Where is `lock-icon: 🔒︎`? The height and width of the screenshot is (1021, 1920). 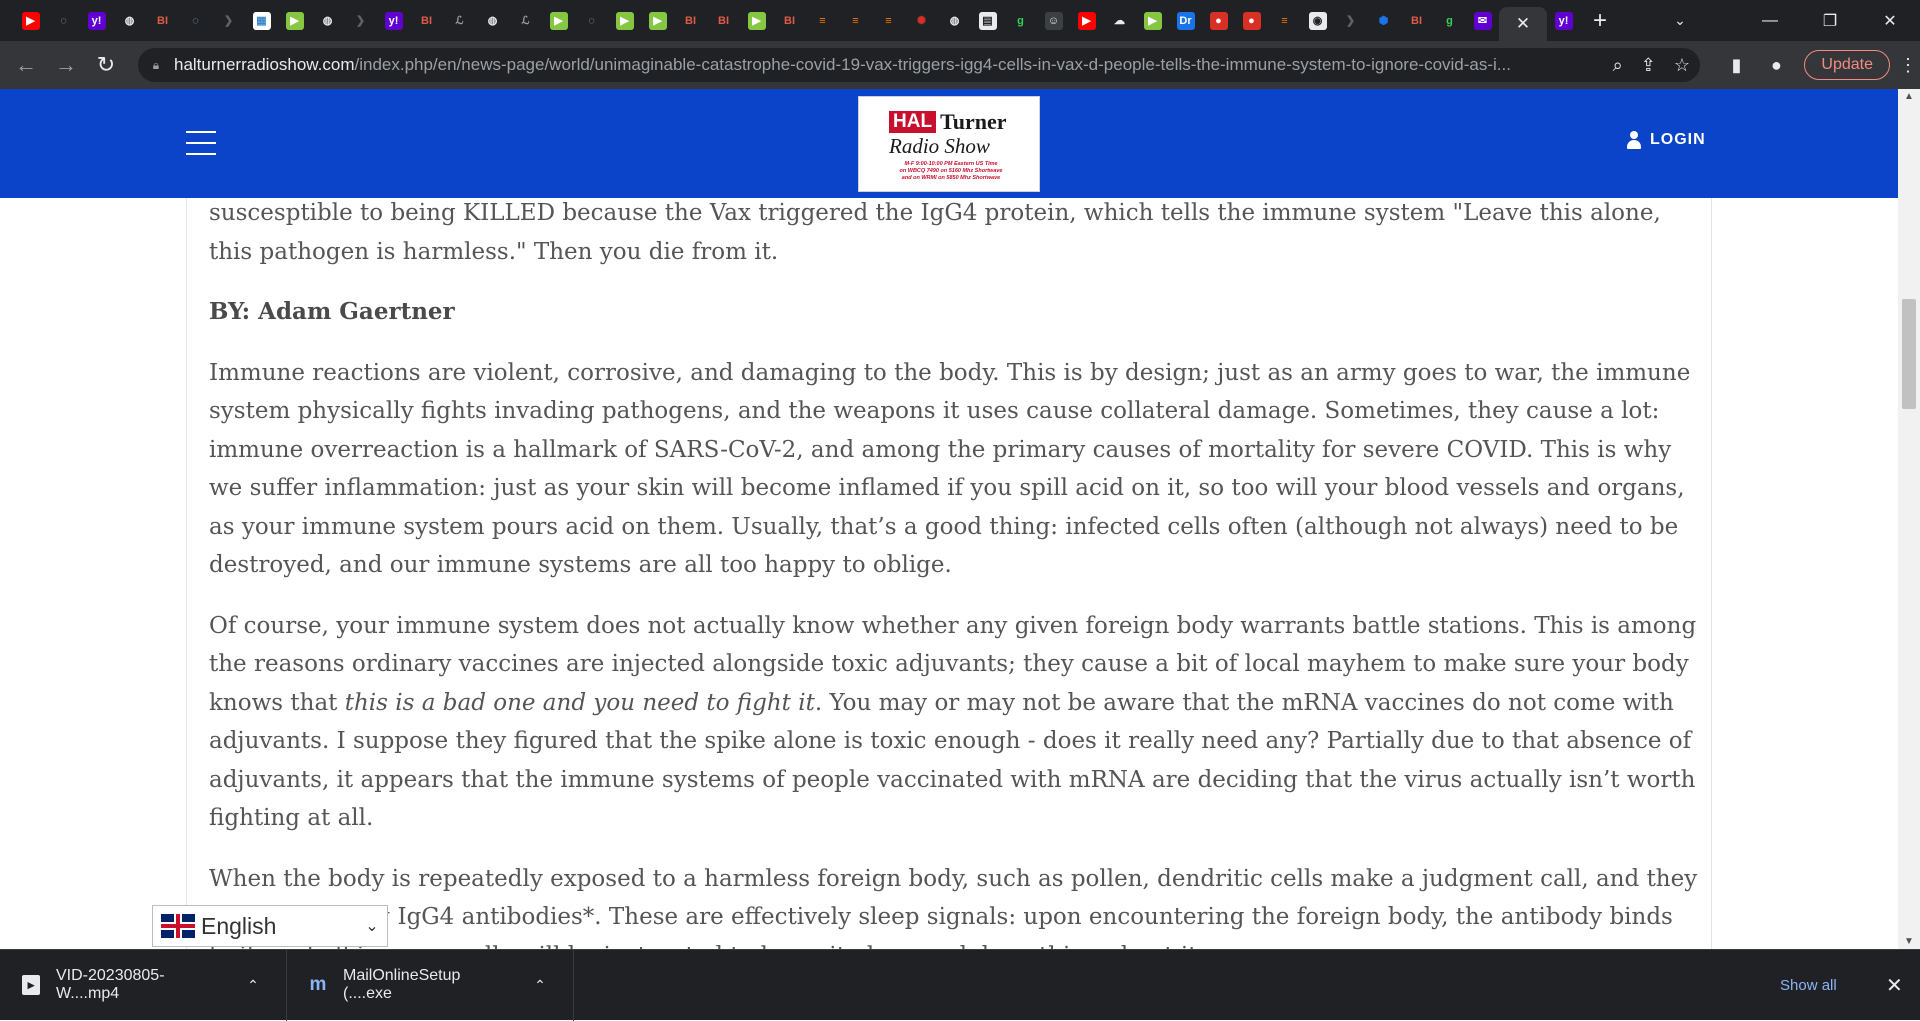 lock-icon: 🔒︎ is located at coordinates (156, 65).